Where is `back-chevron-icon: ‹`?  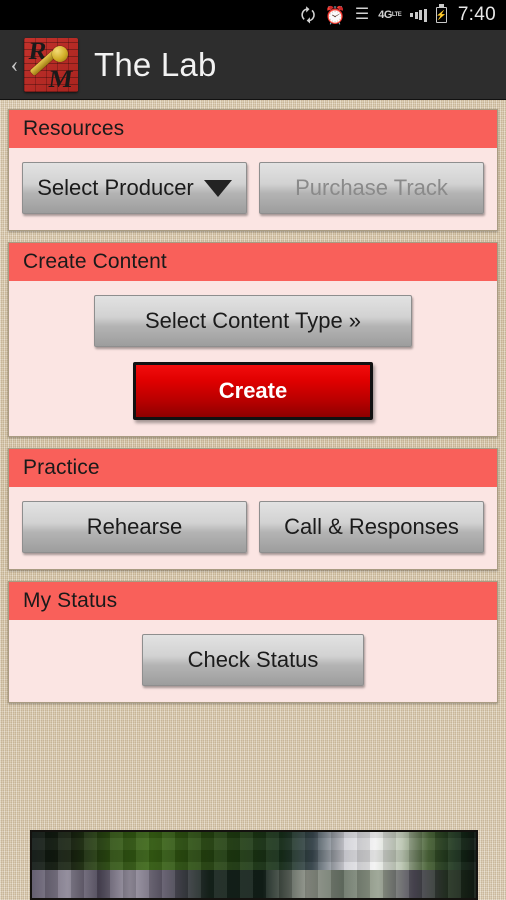
back-chevron-icon: ‹ is located at coordinates (14, 65).